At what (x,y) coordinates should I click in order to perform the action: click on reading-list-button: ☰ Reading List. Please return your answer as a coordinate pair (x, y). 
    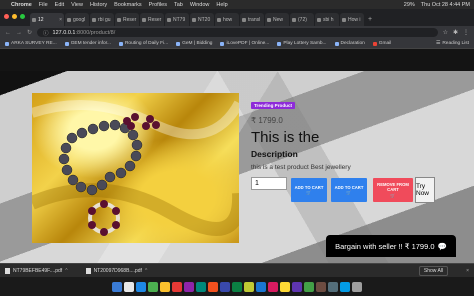
    Looking at the image, I should click on (452, 43).